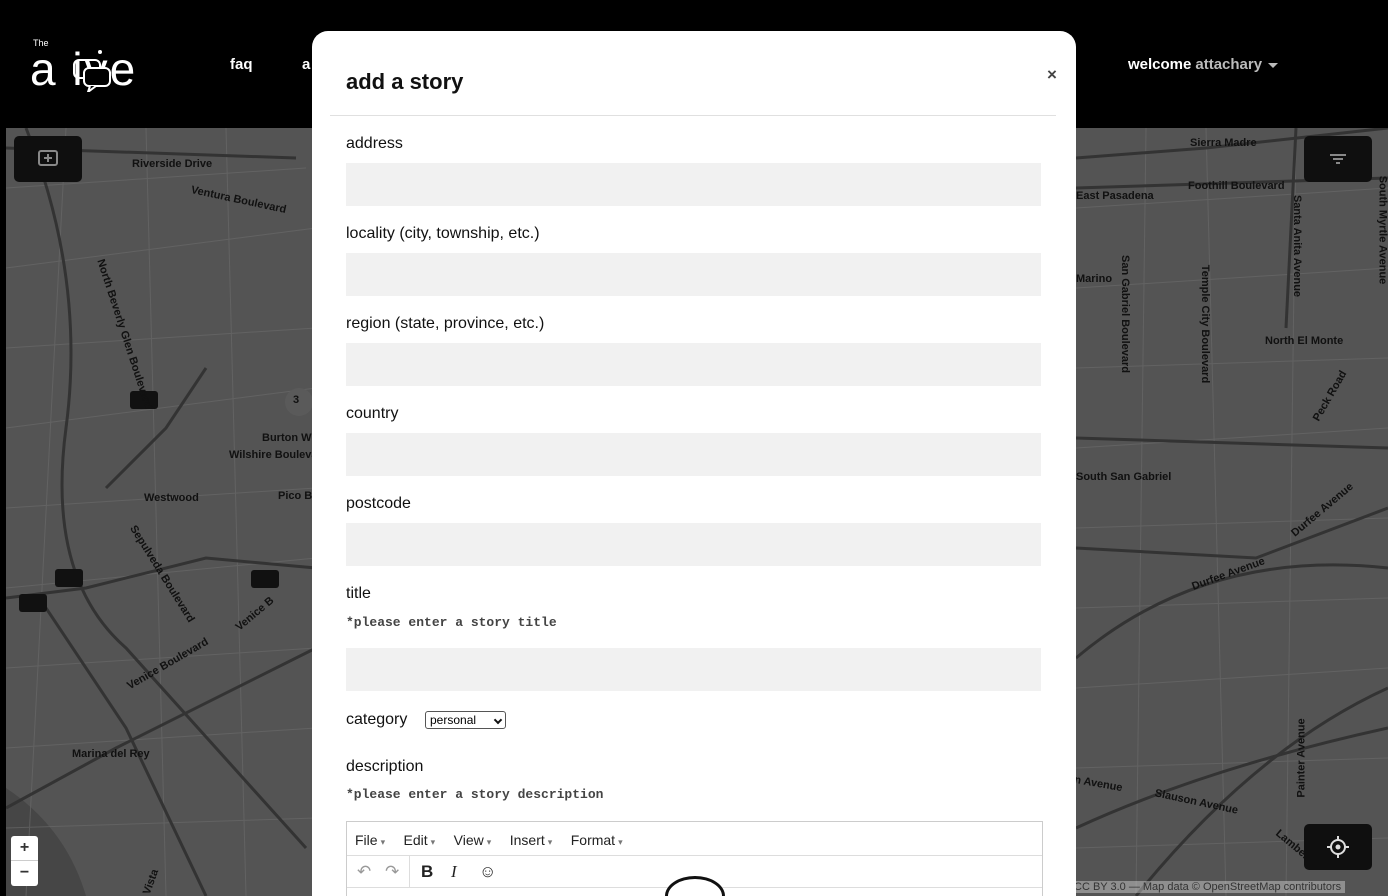 This screenshot has height=896, width=1388. Describe the element at coordinates (693, 274) in the screenshot. I see `locality-input` at that location.